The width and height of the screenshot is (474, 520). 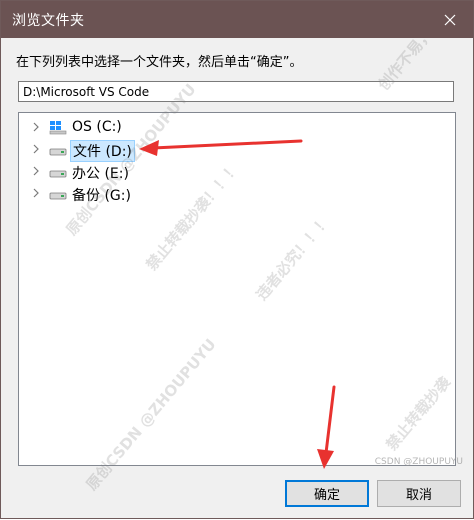 I want to click on tree-item-label: 文件 (D:), so click(x=102, y=151).